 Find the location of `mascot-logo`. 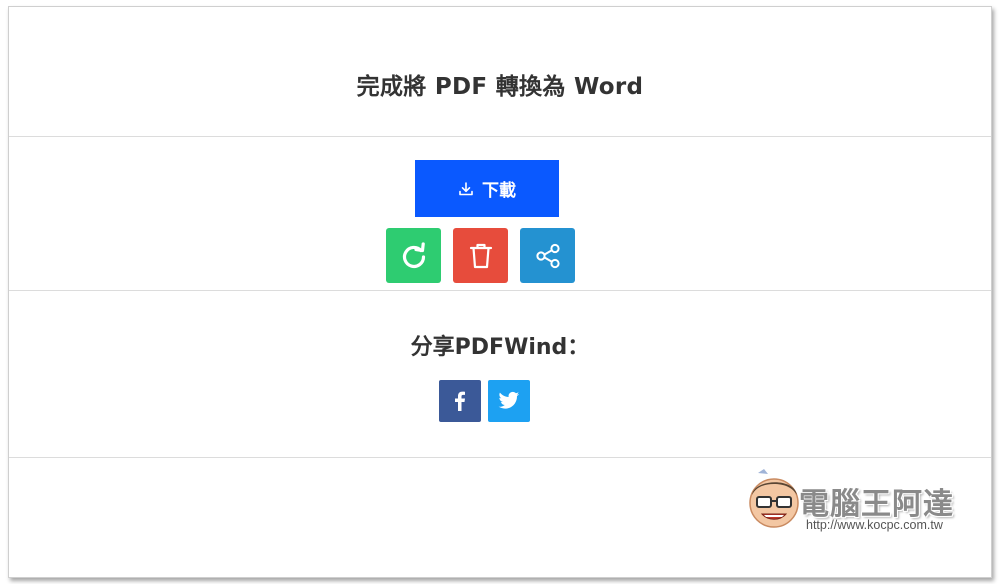

mascot-logo is located at coordinates (774, 498).